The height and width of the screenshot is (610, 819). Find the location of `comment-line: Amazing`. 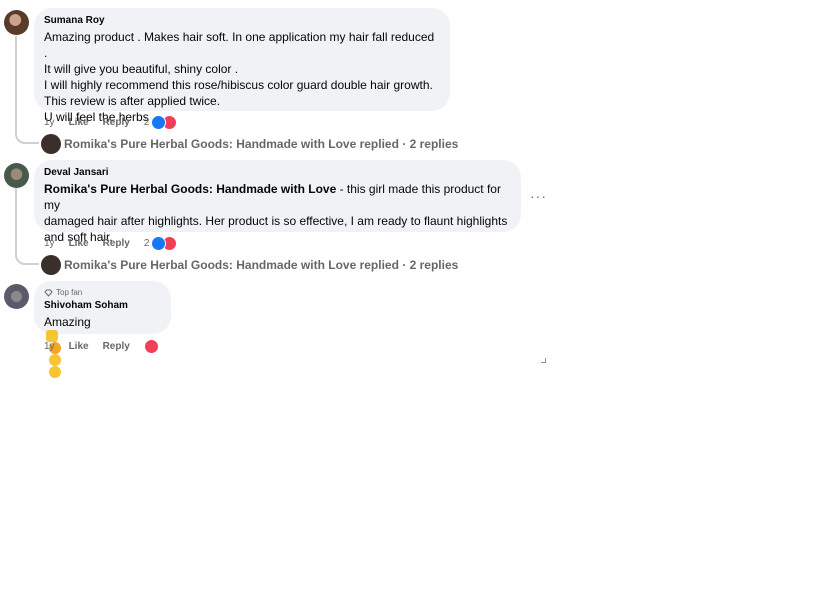

comment-line: Amazing is located at coordinates (67, 322).